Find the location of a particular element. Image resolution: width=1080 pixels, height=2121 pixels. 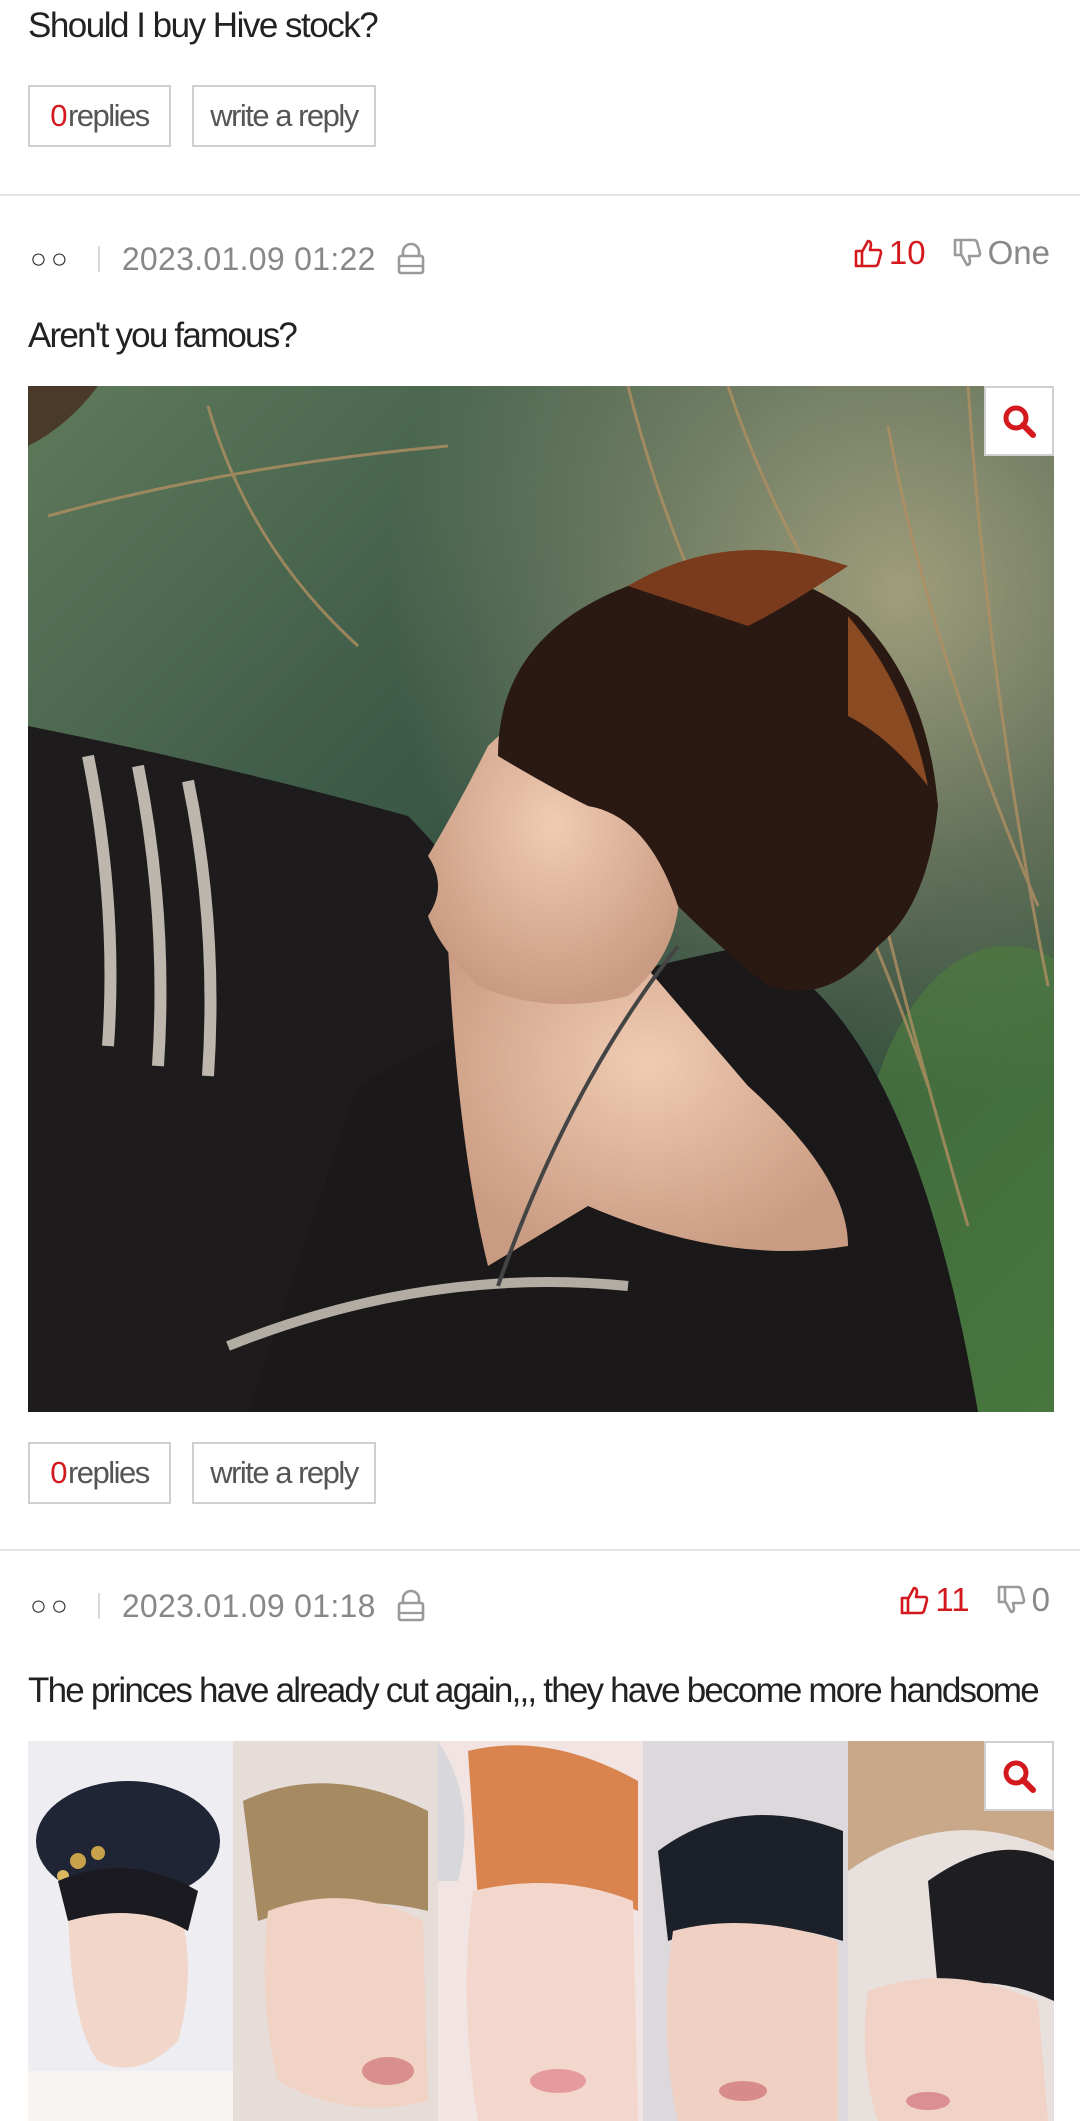

downvote-count: 0 is located at coordinates (1040, 1599).